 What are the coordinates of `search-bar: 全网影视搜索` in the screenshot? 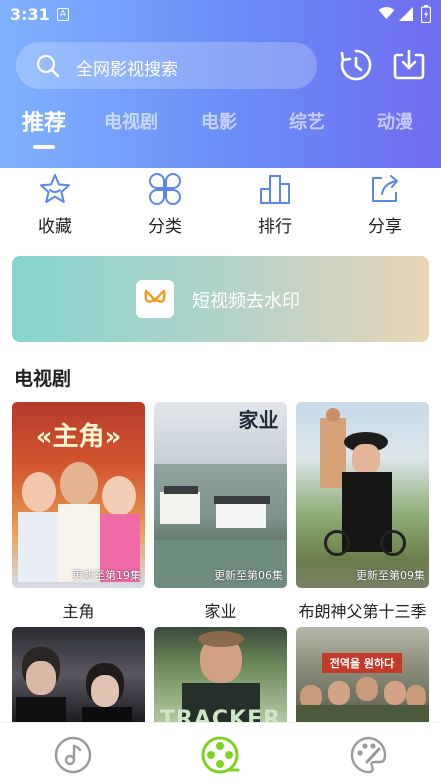 It's located at (166, 65).